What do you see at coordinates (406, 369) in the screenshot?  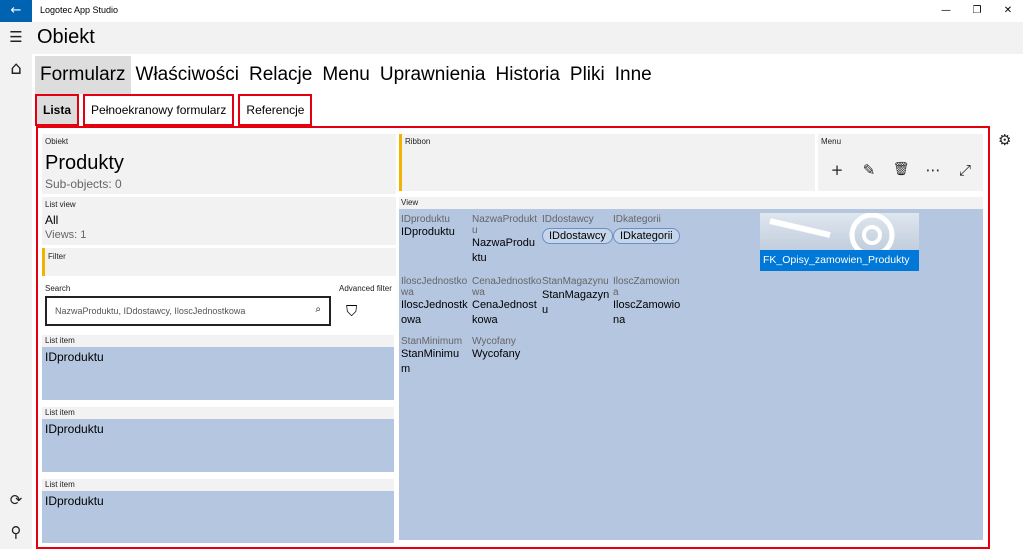 I see `field-value: m` at bounding box center [406, 369].